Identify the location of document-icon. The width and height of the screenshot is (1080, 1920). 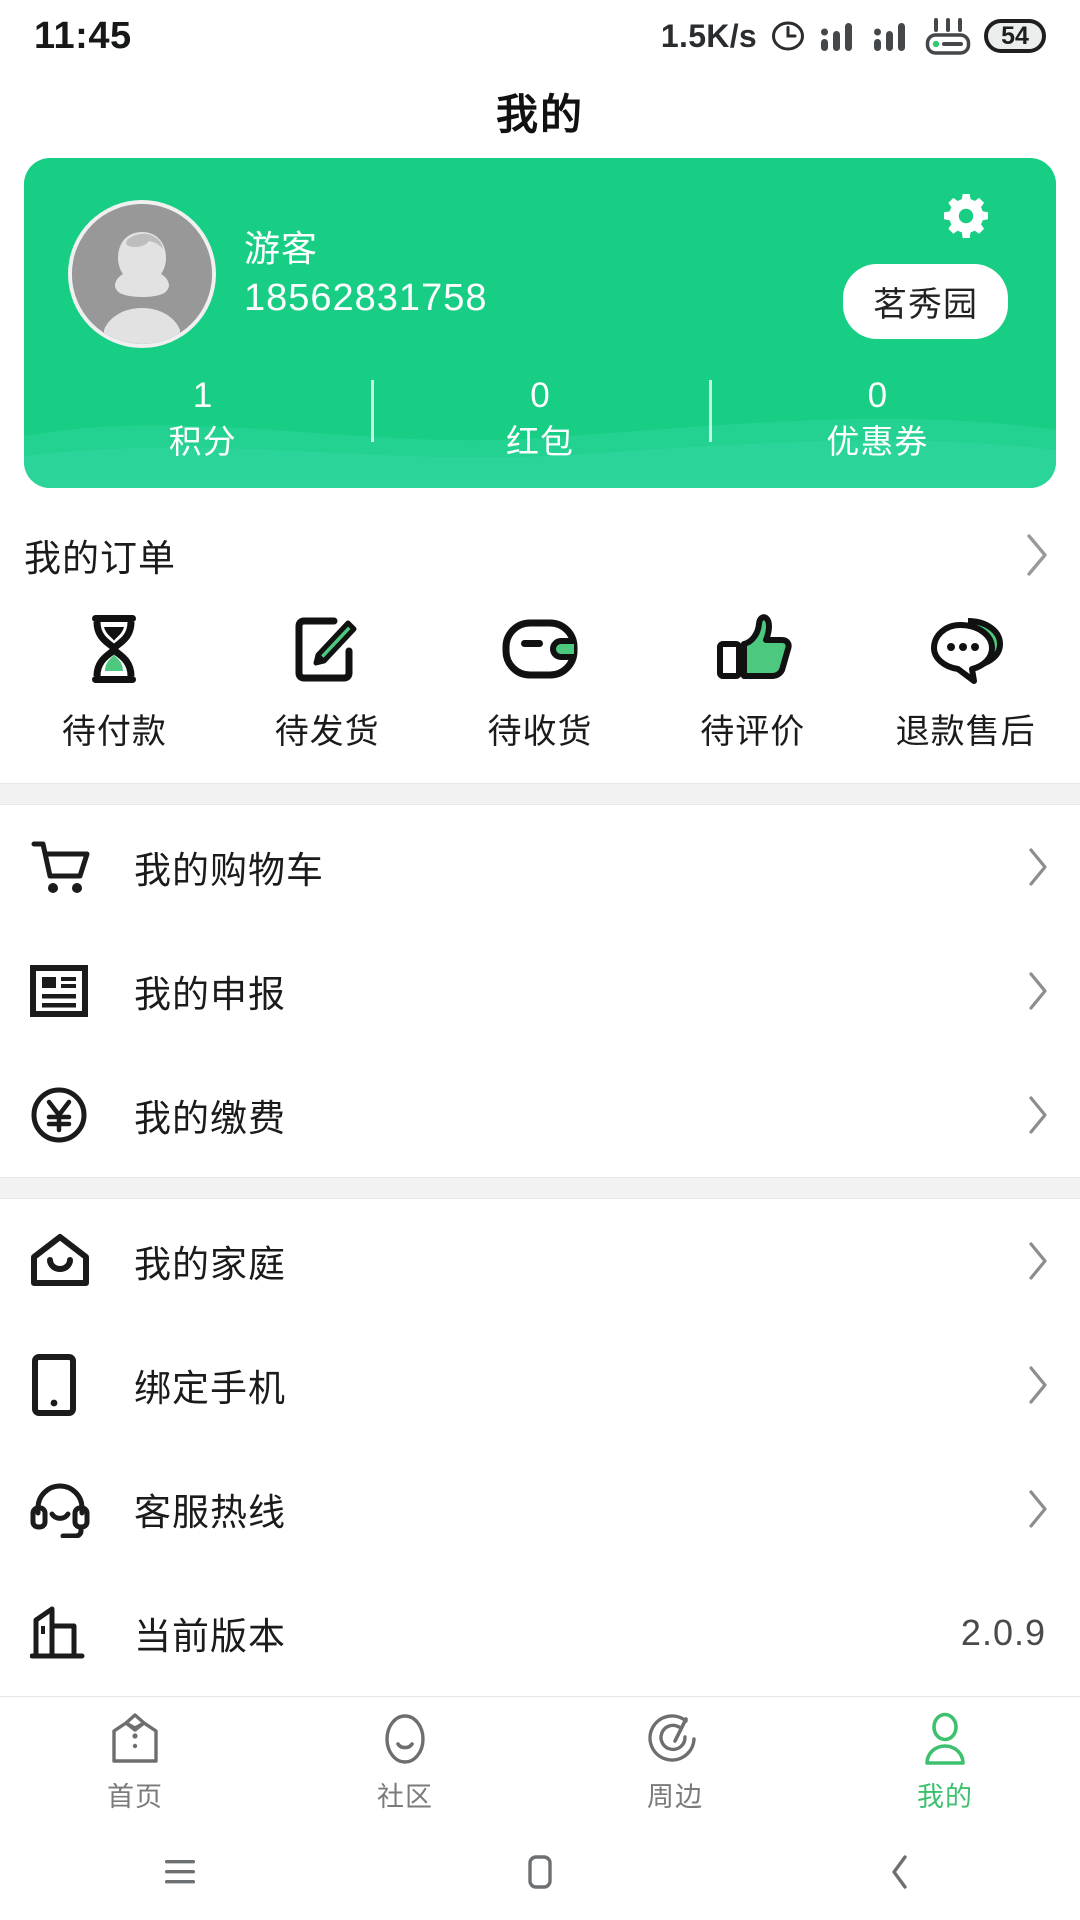
(69, 991).